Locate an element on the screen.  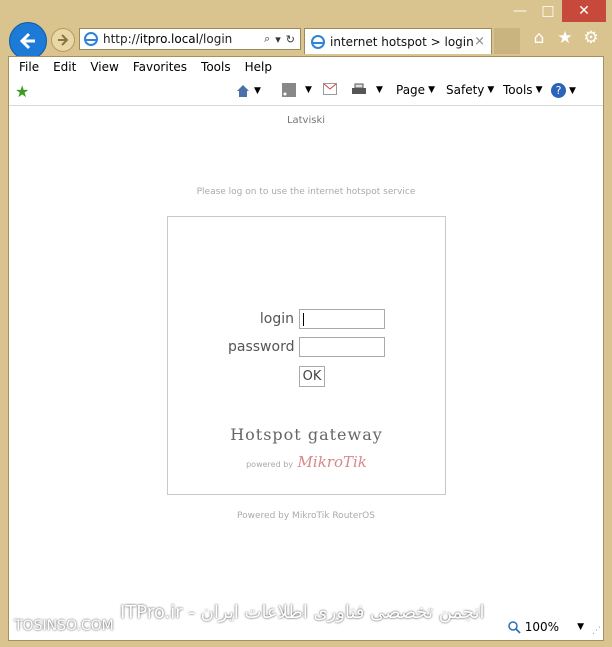
safety-menu-label: Safety is located at coordinates (465, 90).